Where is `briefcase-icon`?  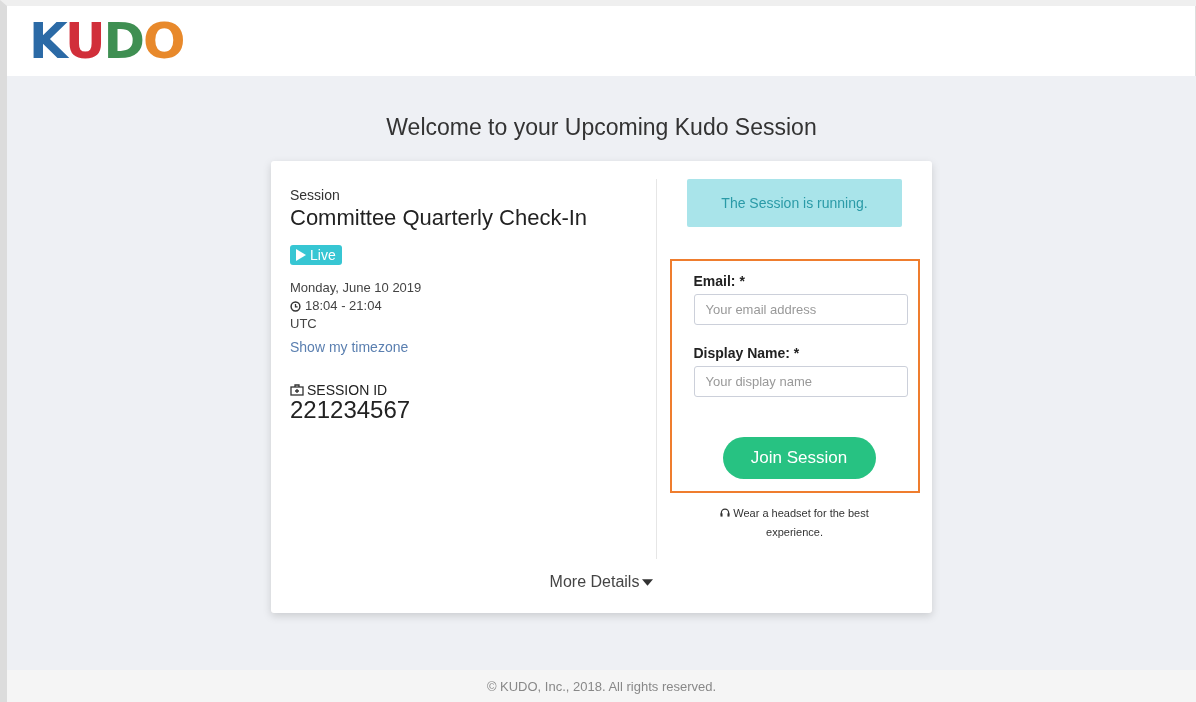
briefcase-icon is located at coordinates (297, 390).